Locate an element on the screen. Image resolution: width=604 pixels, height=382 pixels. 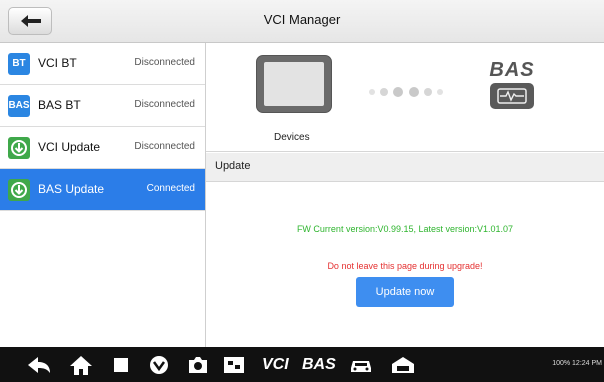
page-title: VCI Manager is located at coordinates (302, 19).